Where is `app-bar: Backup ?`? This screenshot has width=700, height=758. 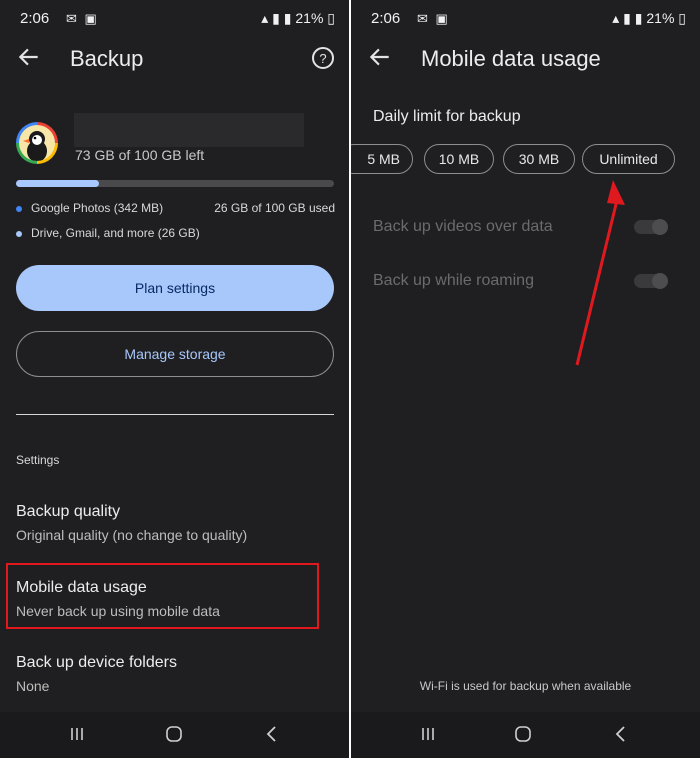
app-bar: Backup ? is located at coordinates (174, 59).